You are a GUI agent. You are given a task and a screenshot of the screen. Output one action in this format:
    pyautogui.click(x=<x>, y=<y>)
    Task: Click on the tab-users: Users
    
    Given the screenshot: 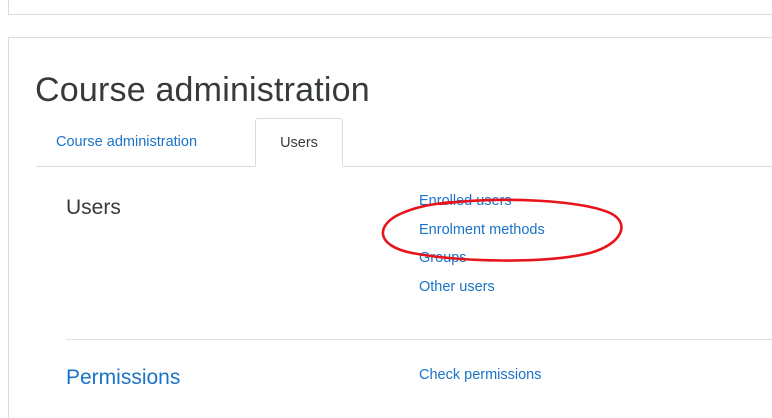 What is the action you would take?
    pyautogui.click(x=299, y=142)
    